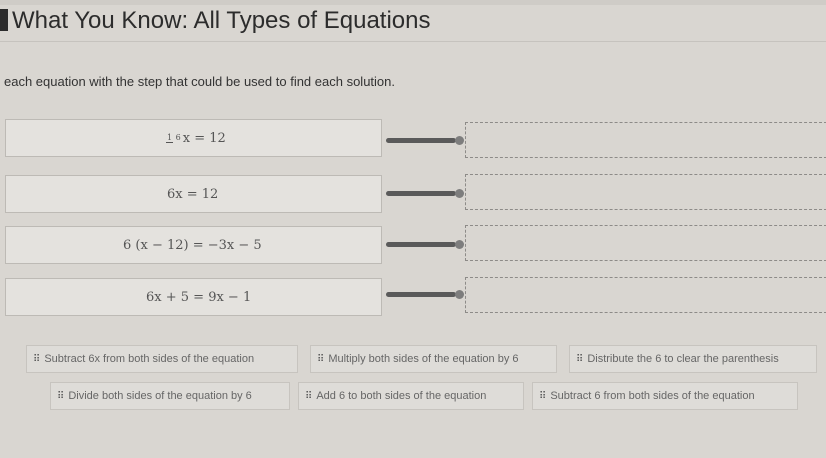 Image resolution: width=826 pixels, height=458 pixels. I want to click on page-title: What You Know: All Types of Equations, so click(215, 23).